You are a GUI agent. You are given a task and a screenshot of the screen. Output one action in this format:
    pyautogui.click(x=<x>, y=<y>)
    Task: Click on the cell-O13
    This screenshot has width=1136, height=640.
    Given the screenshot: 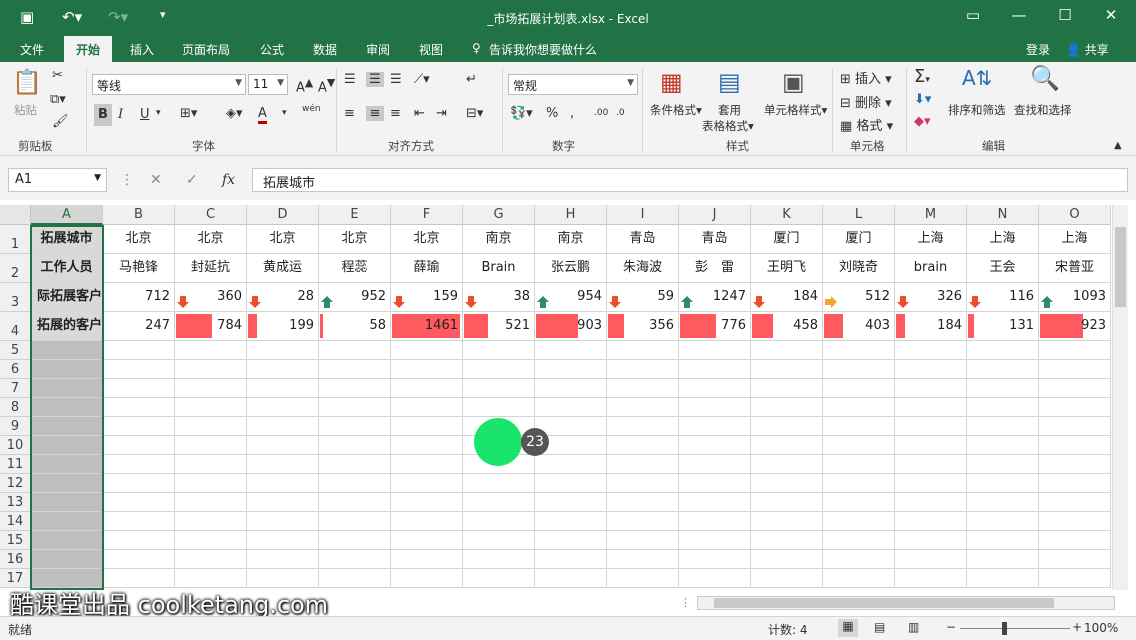 What is the action you would take?
    pyautogui.click(x=1075, y=502)
    